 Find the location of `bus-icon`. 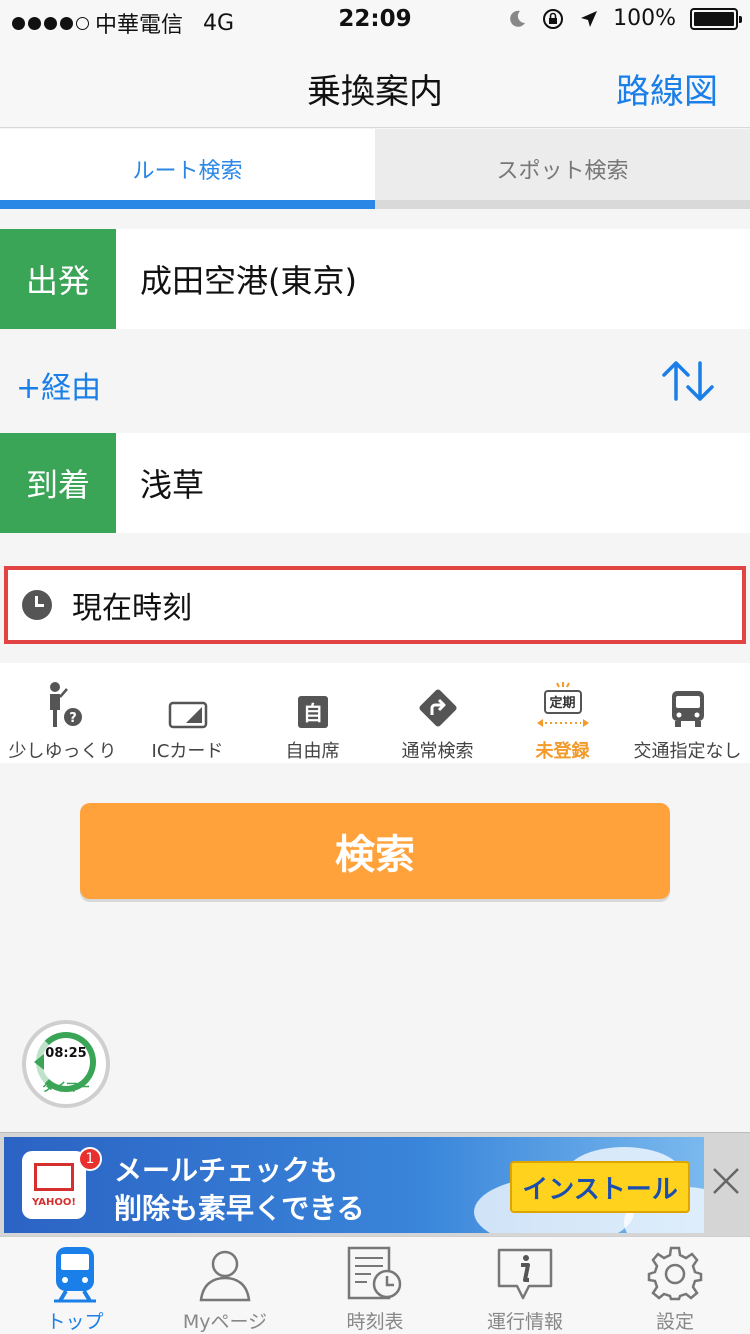

bus-icon is located at coordinates (688, 705).